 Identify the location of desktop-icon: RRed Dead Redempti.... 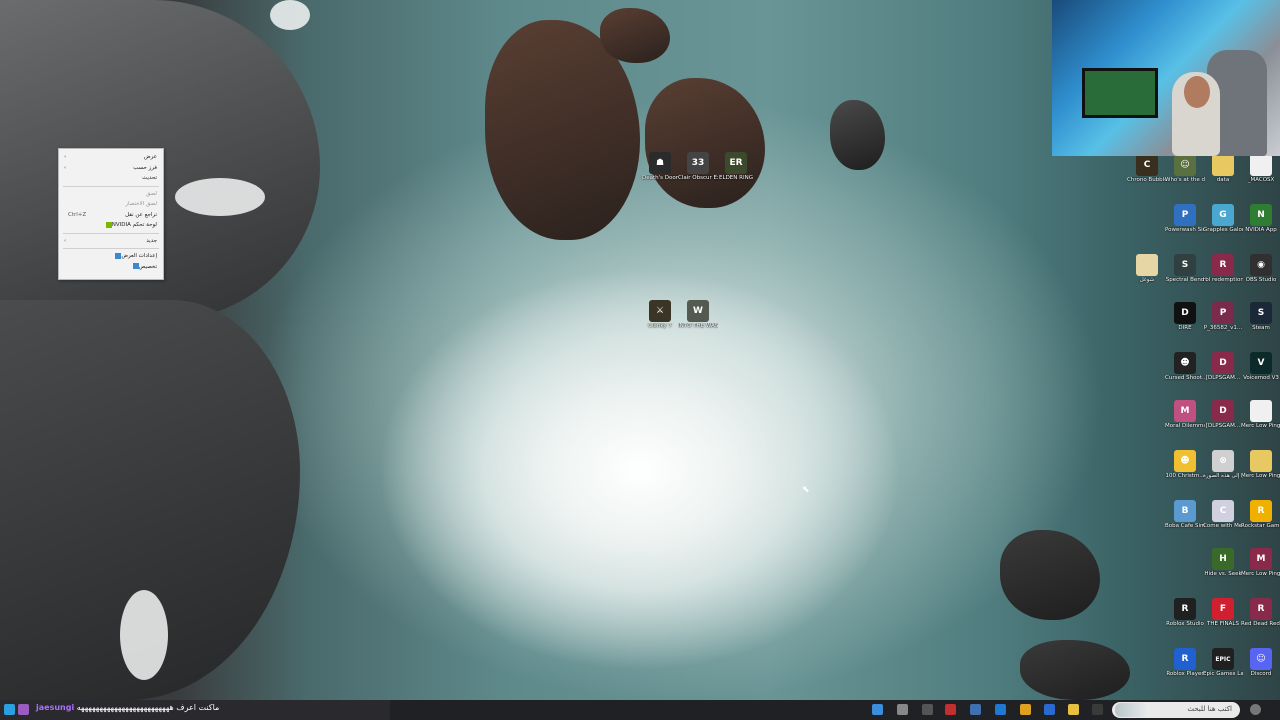
(1260, 613).